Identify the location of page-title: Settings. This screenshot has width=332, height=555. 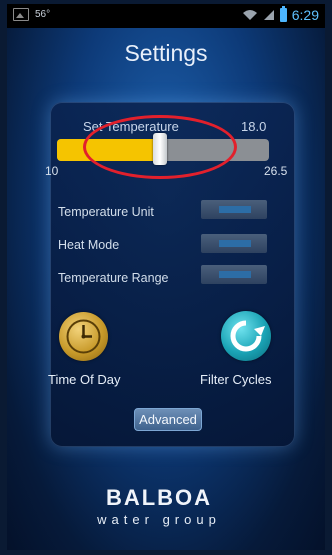
(166, 53).